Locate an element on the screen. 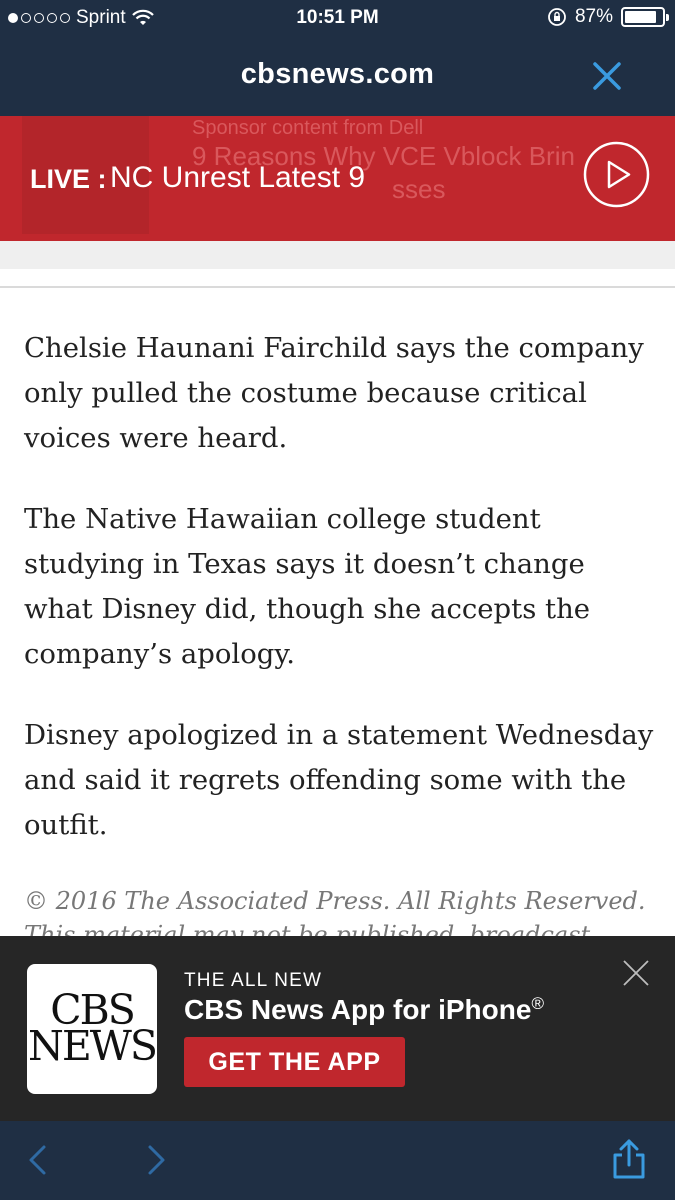 The height and width of the screenshot is (1200, 675). live-label: LIVE : is located at coordinates (68, 179).